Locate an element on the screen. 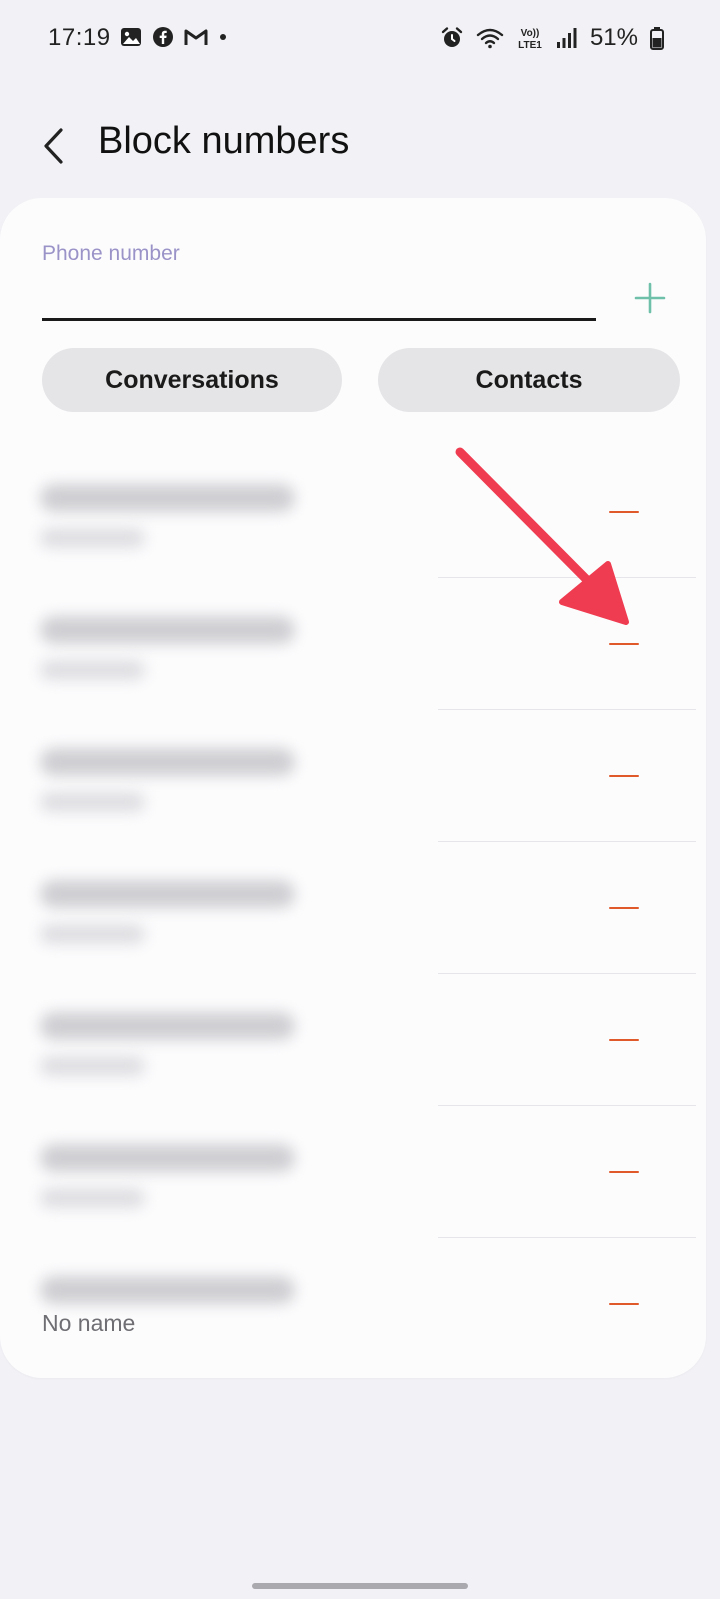 The width and height of the screenshot is (720, 1599). add-number-button is located at coordinates (650, 298).